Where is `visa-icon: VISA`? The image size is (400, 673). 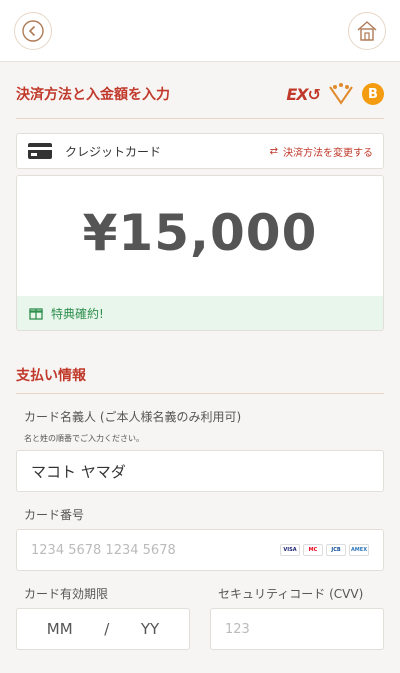 visa-icon: VISA is located at coordinates (290, 550).